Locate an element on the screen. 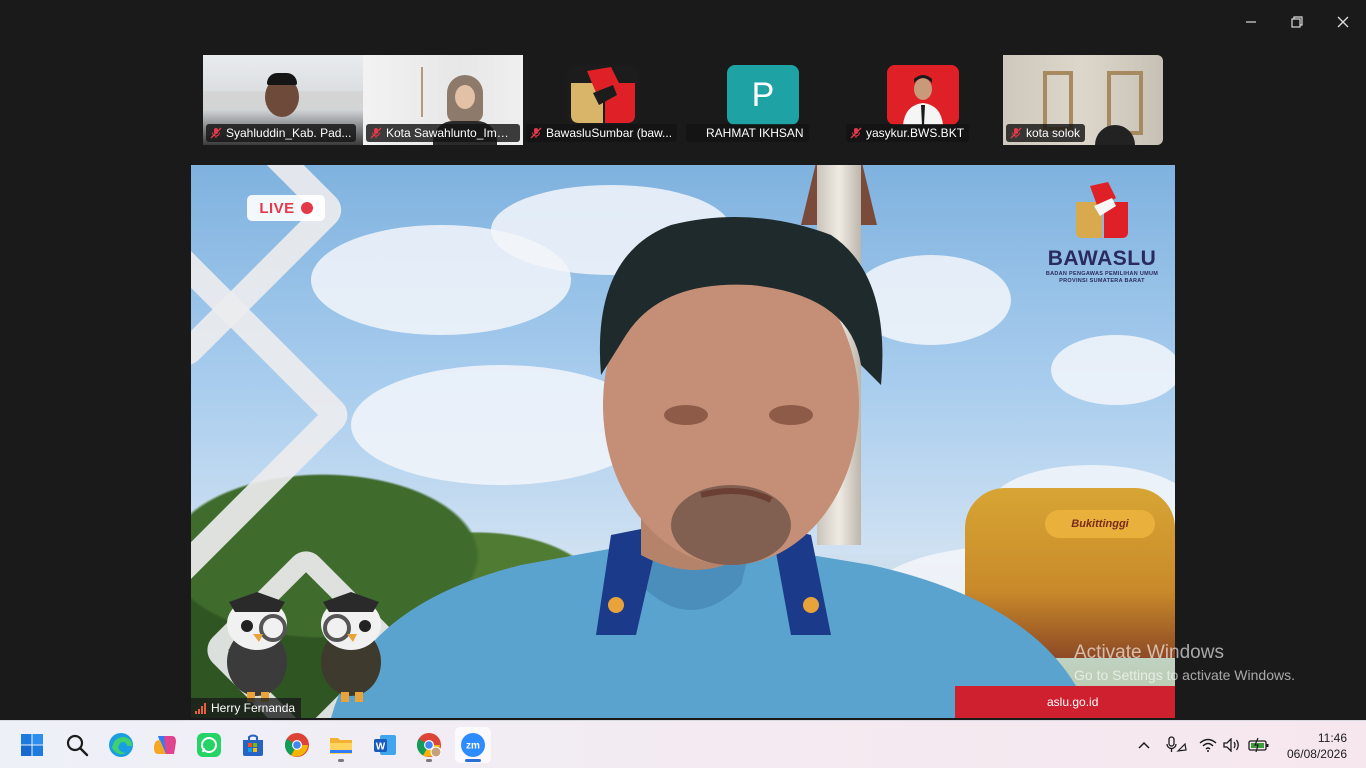 The height and width of the screenshot is (768, 1366). participant-tile: P RAHMAT IKHSAN is located at coordinates (763, 100).